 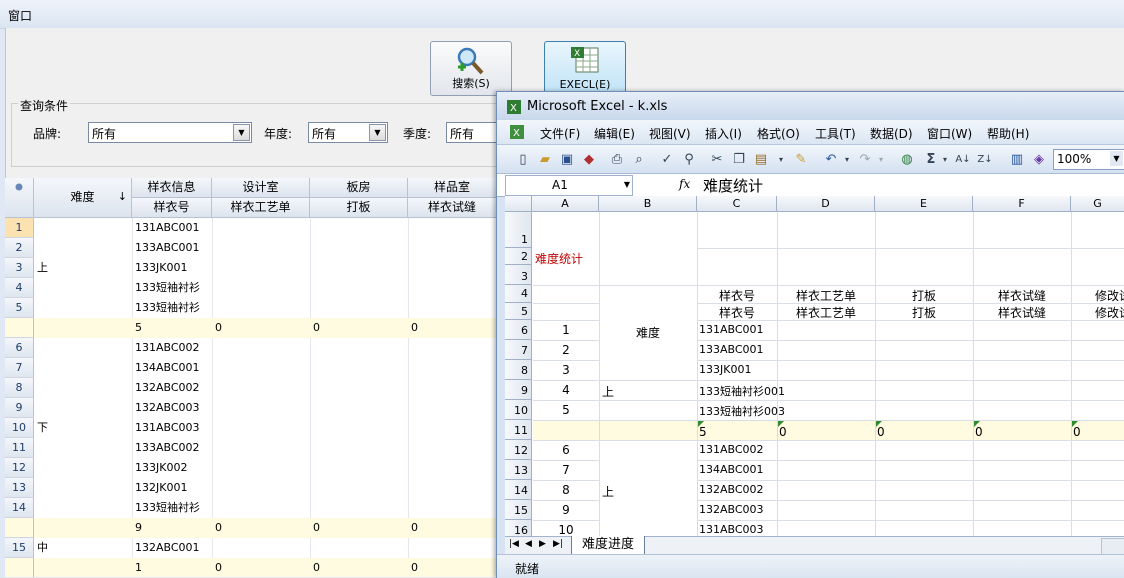 I want to click on cell-b-group: 上, so click(x=608, y=491).